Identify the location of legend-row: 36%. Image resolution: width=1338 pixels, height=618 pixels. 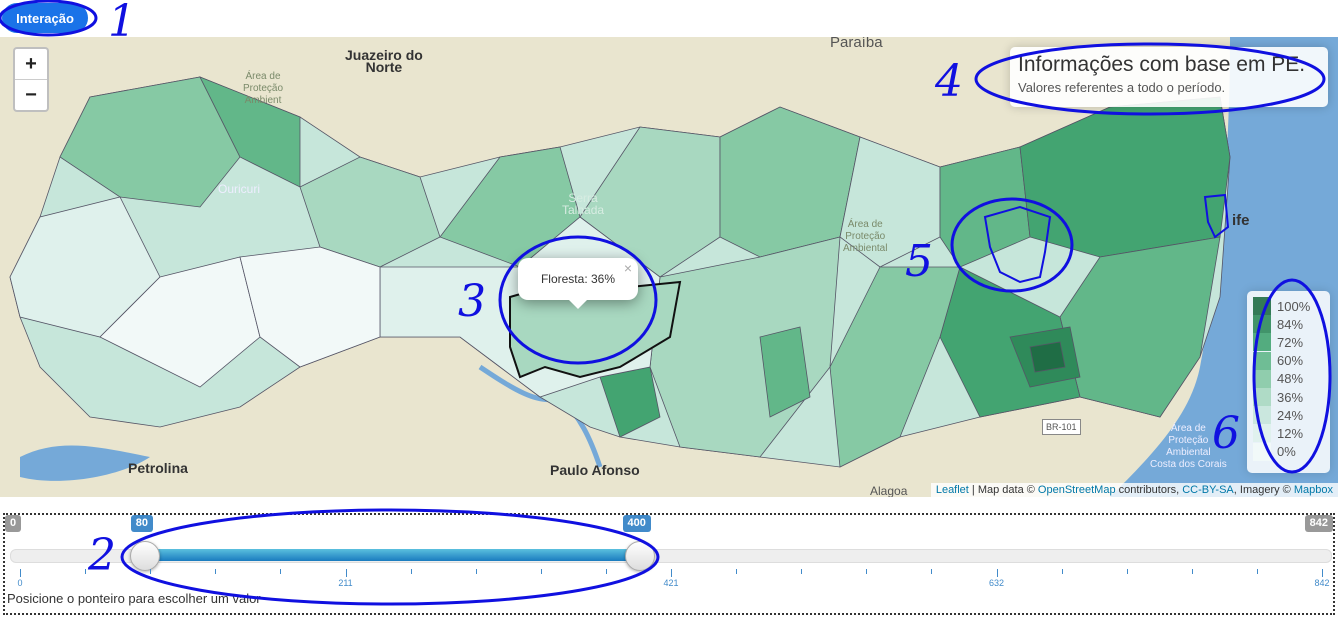
(1288, 397).